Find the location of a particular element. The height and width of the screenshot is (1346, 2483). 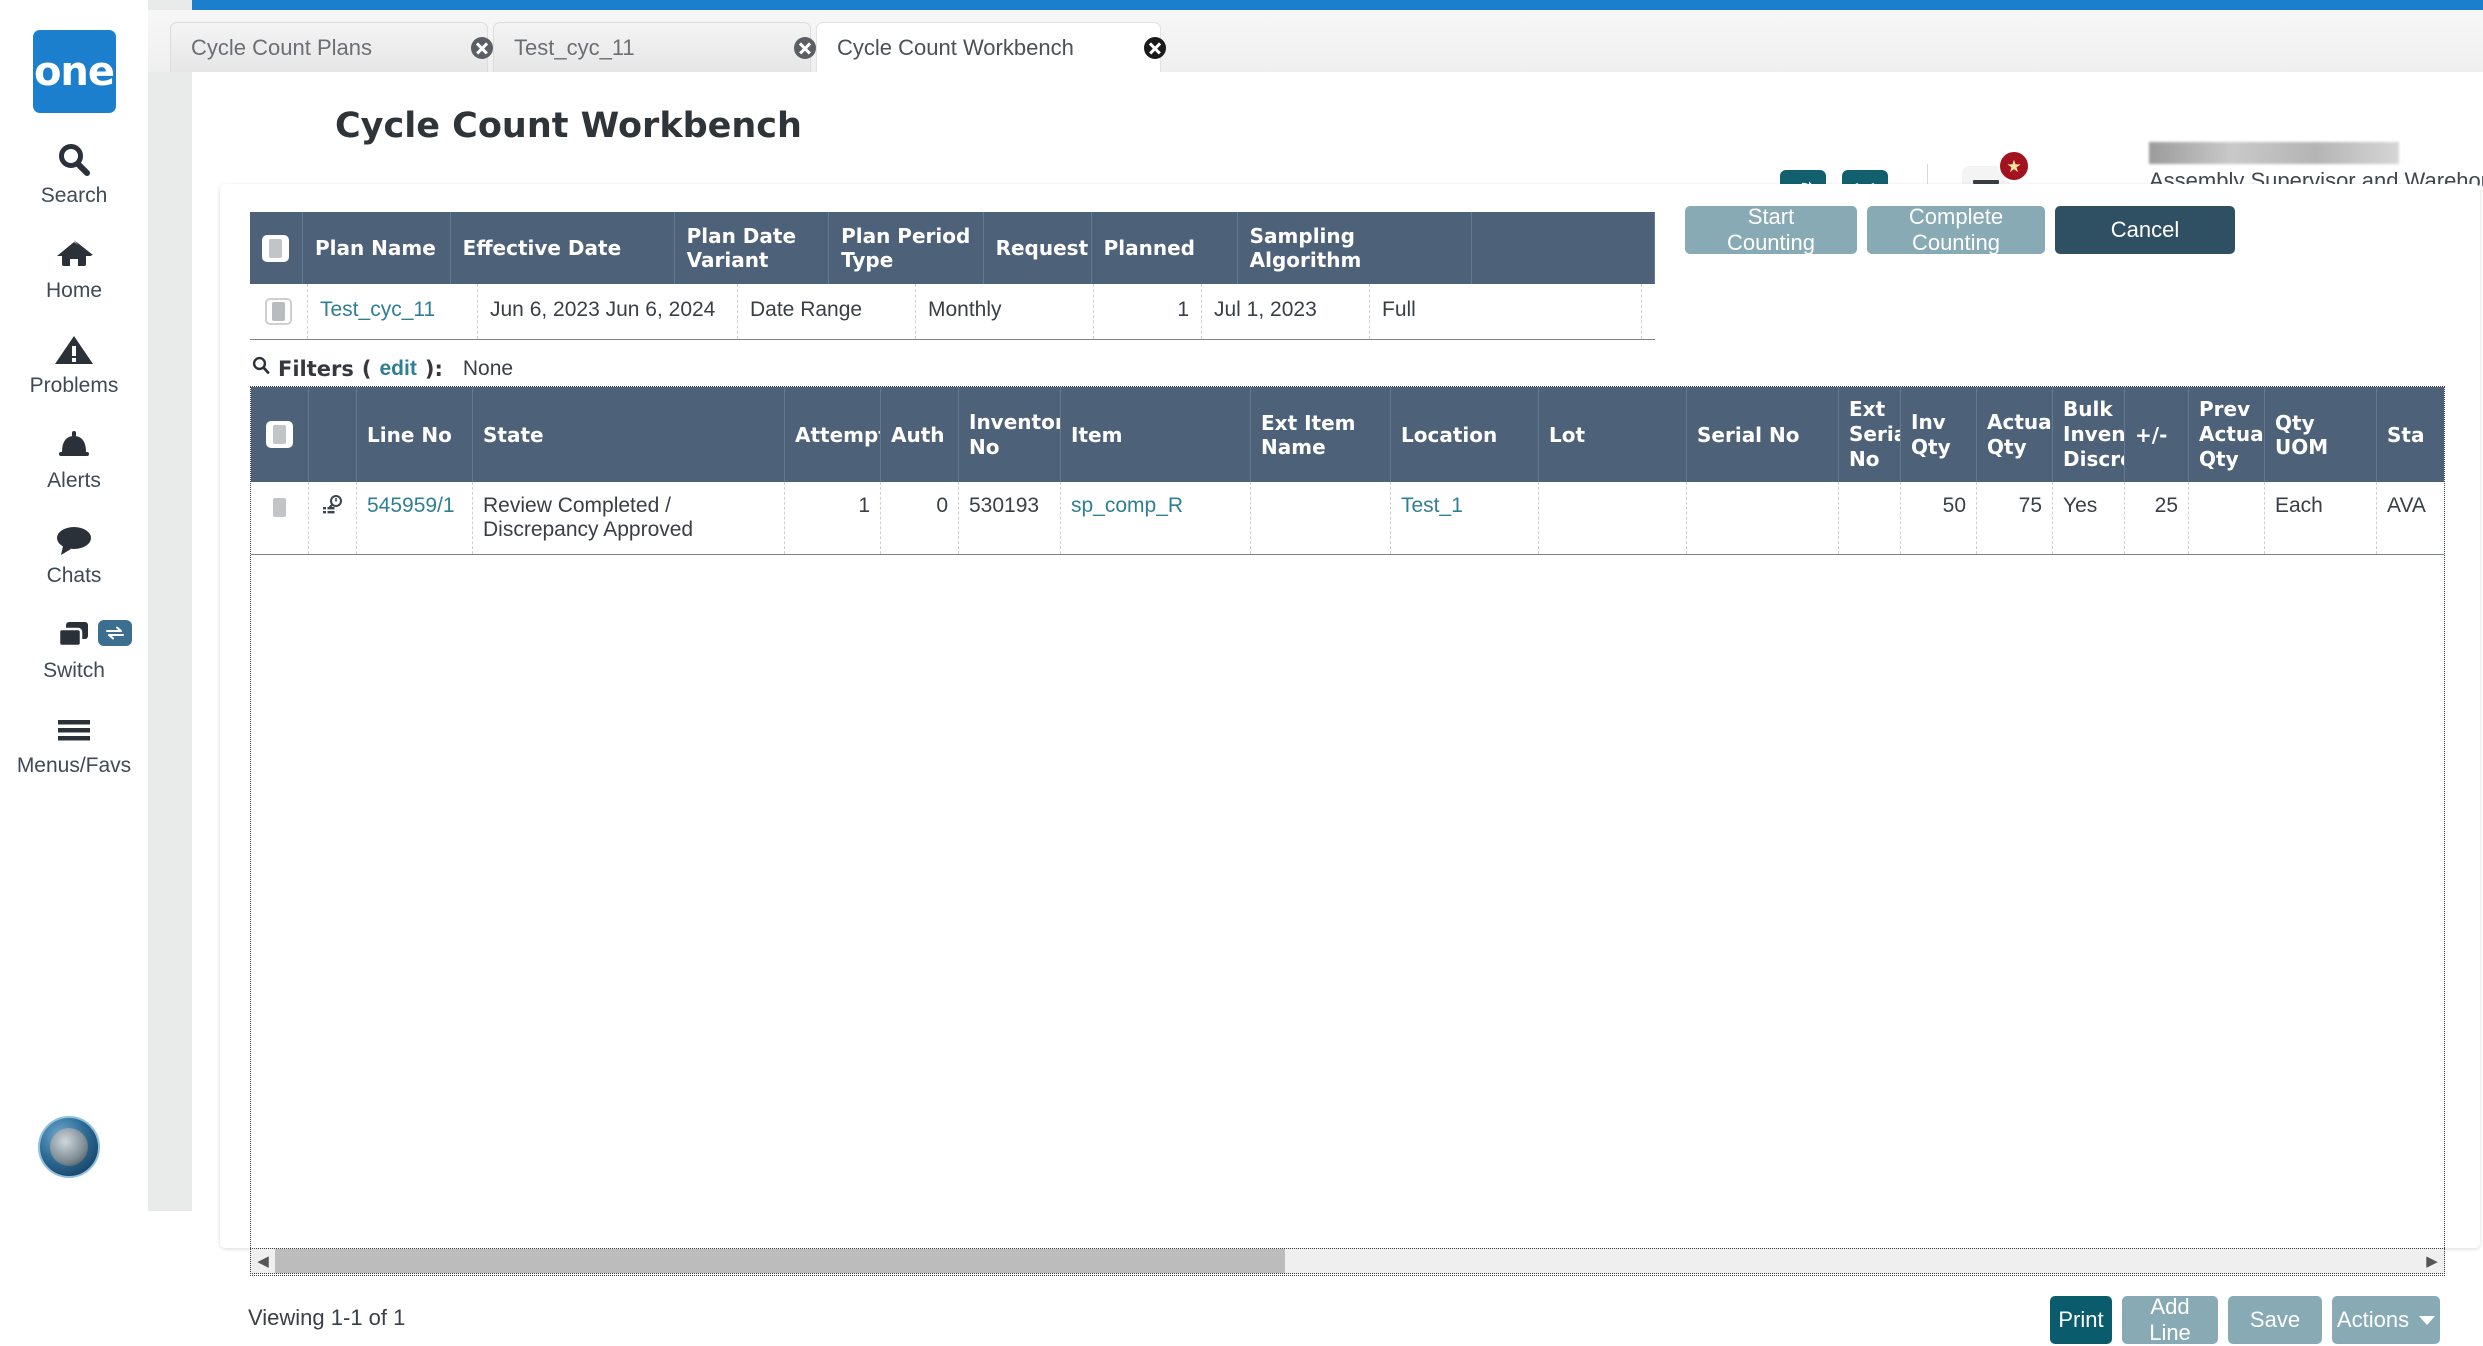

tab-cycle-count-workbench: Cycle Count Workbench is located at coordinates (991, 49).